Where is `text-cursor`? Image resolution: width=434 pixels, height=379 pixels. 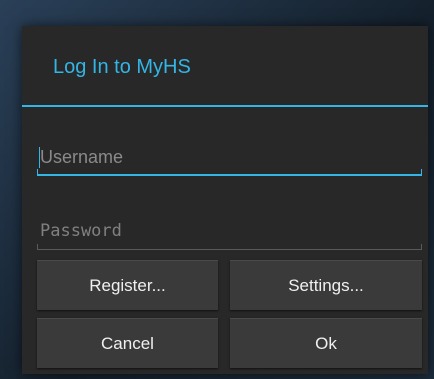
text-cursor is located at coordinates (39, 157).